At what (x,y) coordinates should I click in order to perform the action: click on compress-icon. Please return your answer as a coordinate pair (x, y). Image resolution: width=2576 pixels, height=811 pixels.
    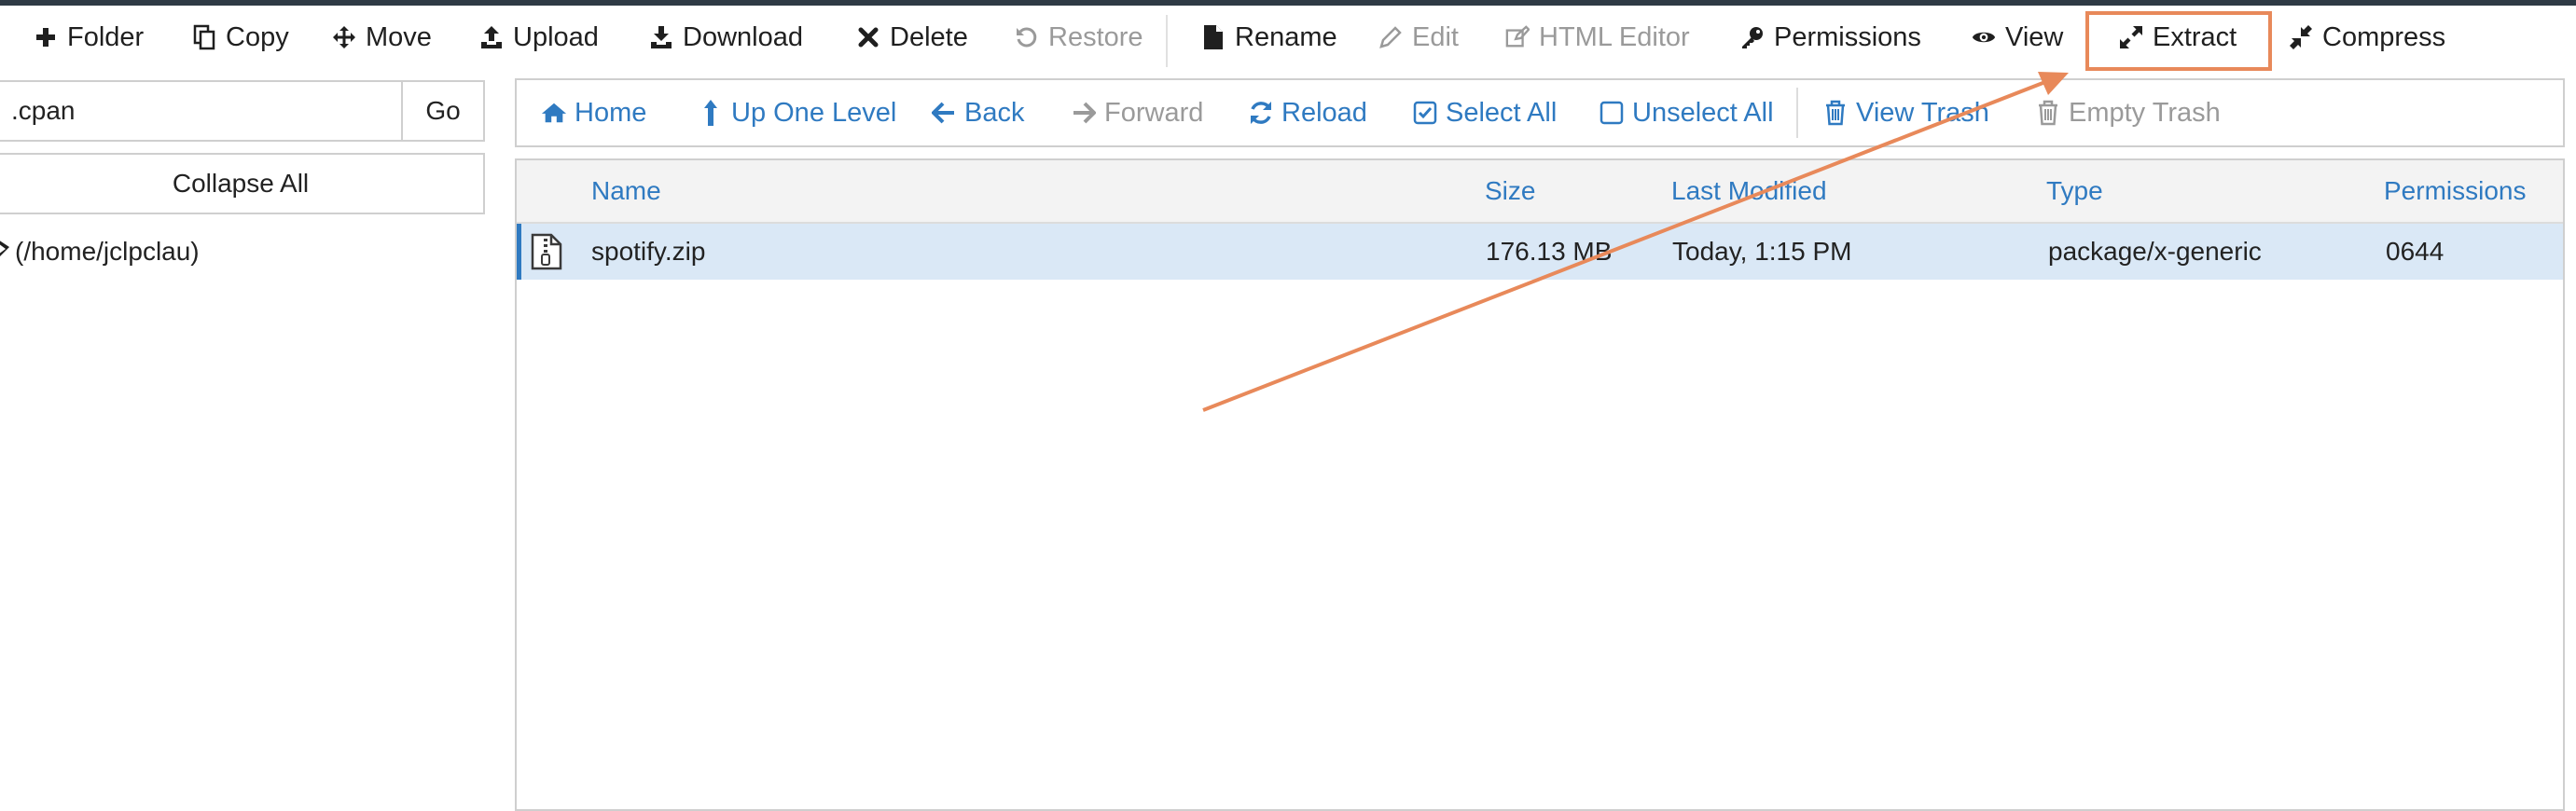
    Looking at the image, I should click on (2301, 37).